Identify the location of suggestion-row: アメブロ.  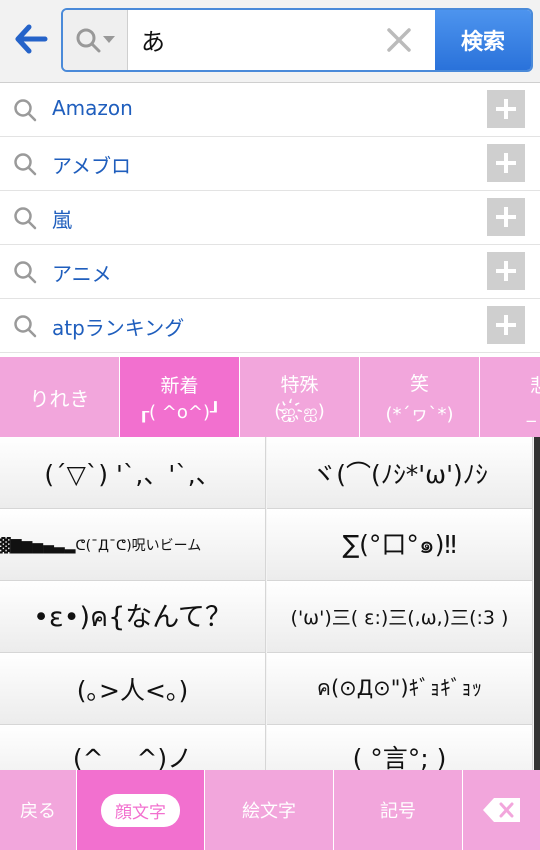
(270, 164).